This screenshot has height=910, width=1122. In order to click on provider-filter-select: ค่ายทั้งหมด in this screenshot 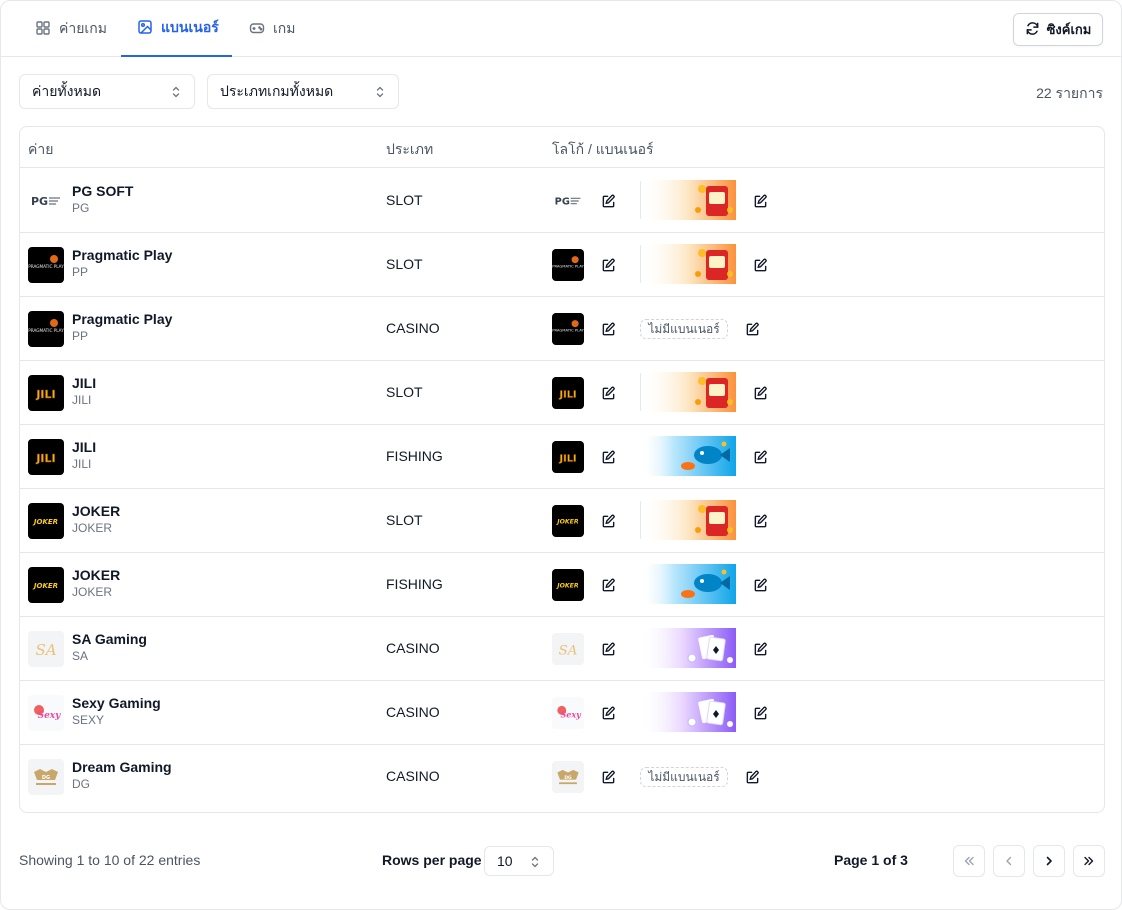, I will do `click(107, 91)`.